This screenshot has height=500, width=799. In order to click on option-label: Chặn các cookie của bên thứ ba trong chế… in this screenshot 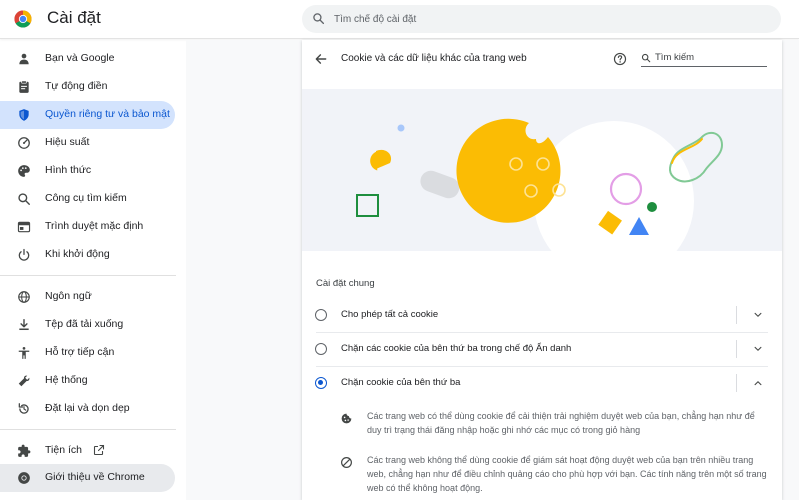, I will do `click(456, 348)`.